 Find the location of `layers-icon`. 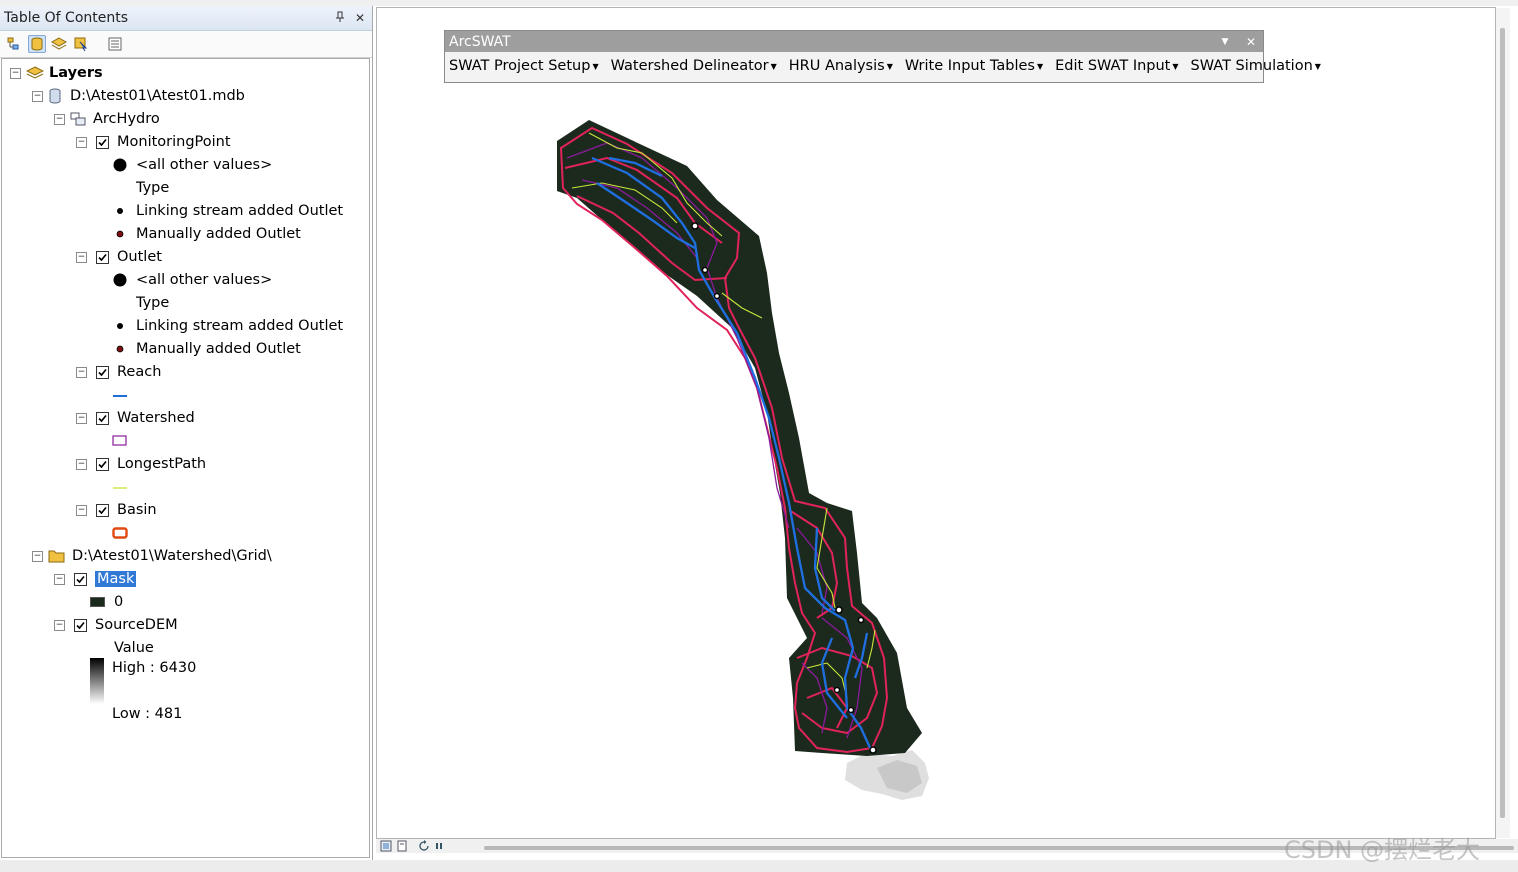

layers-icon is located at coordinates (35, 72).